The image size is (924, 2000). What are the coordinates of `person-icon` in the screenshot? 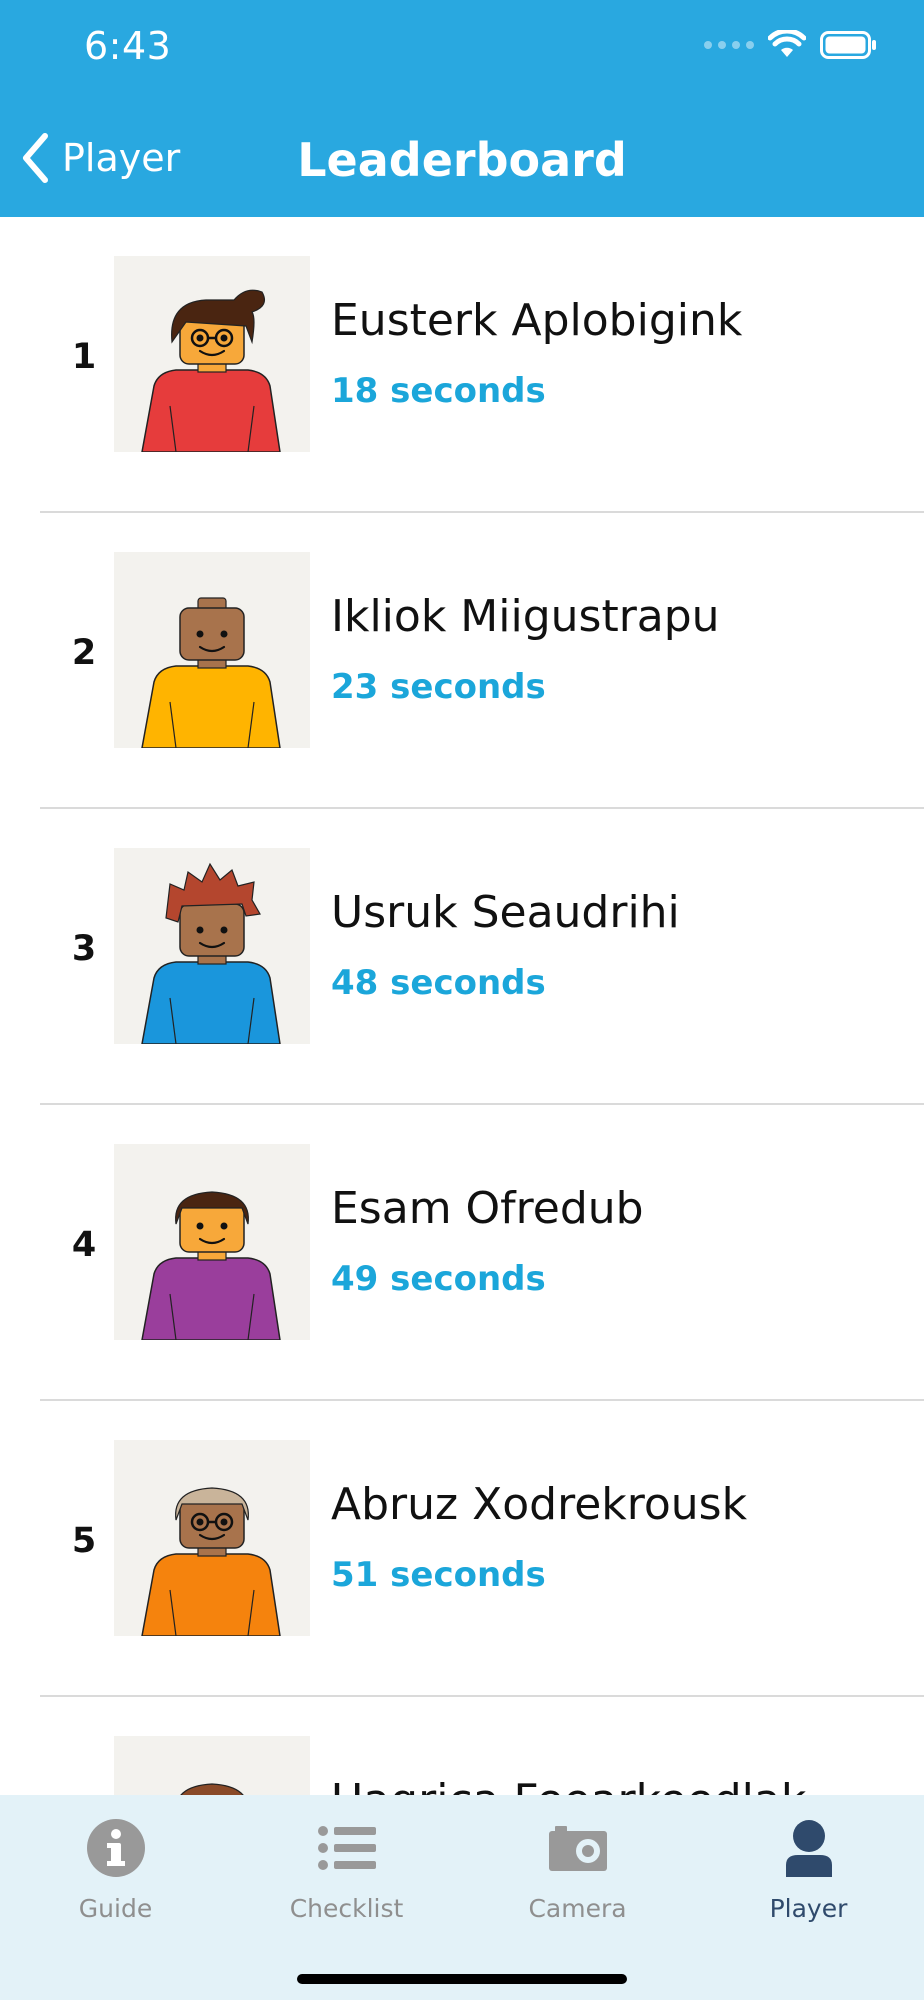 It's located at (808, 1848).